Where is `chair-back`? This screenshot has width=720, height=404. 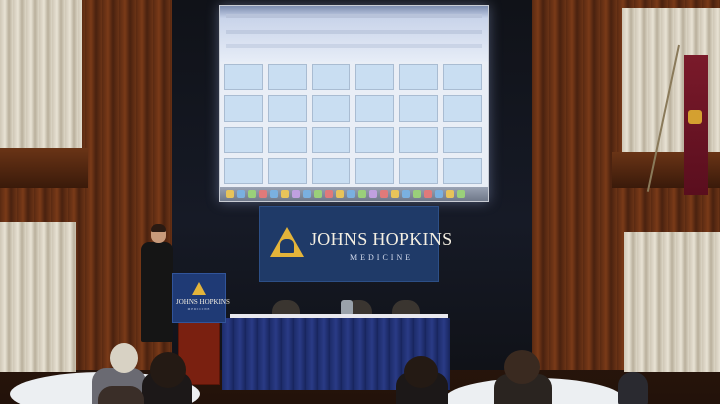
chair-back is located at coordinates (633, 388).